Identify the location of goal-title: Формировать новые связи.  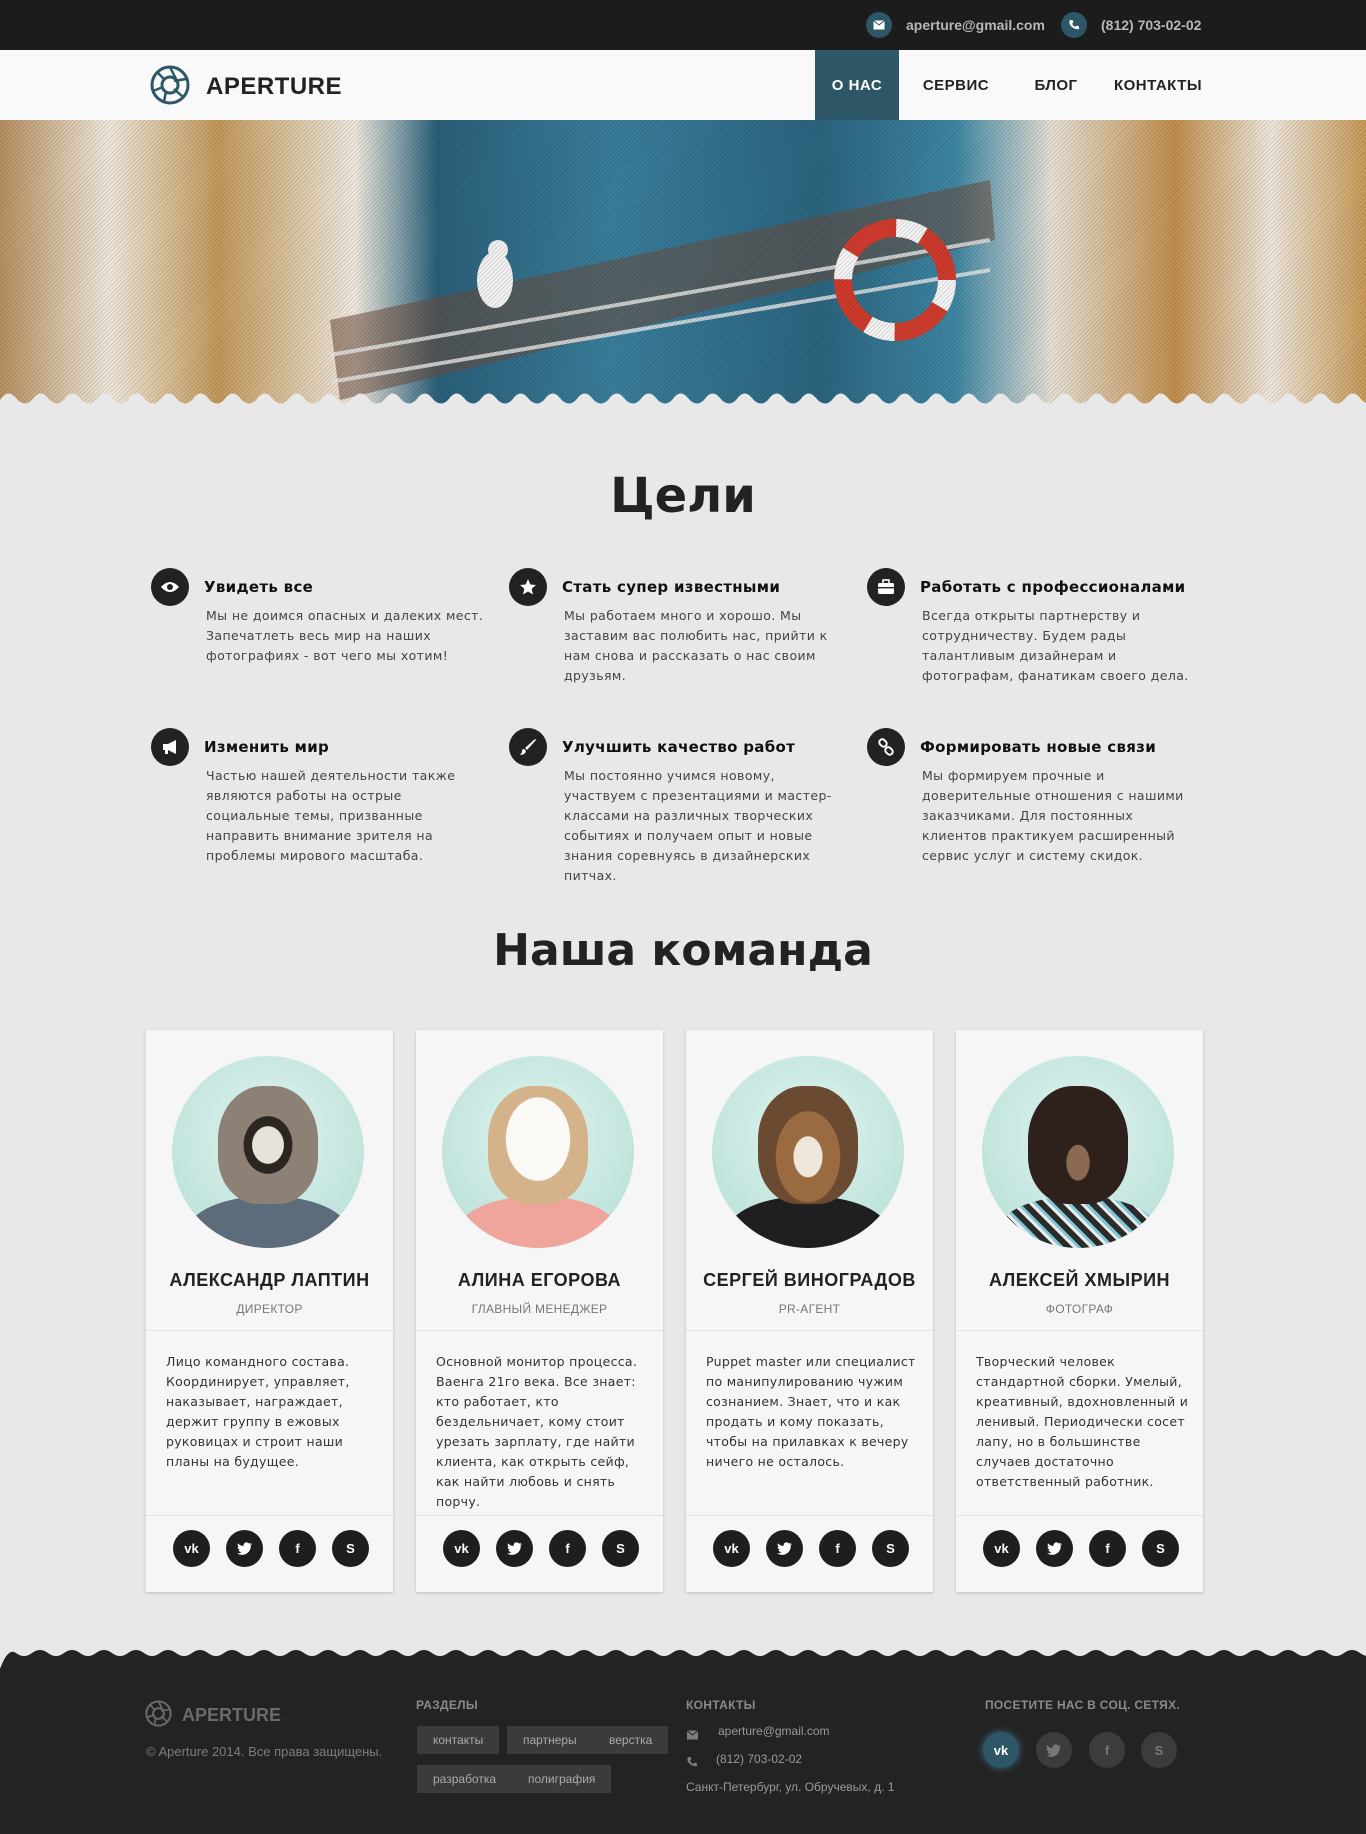
(1038, 747).